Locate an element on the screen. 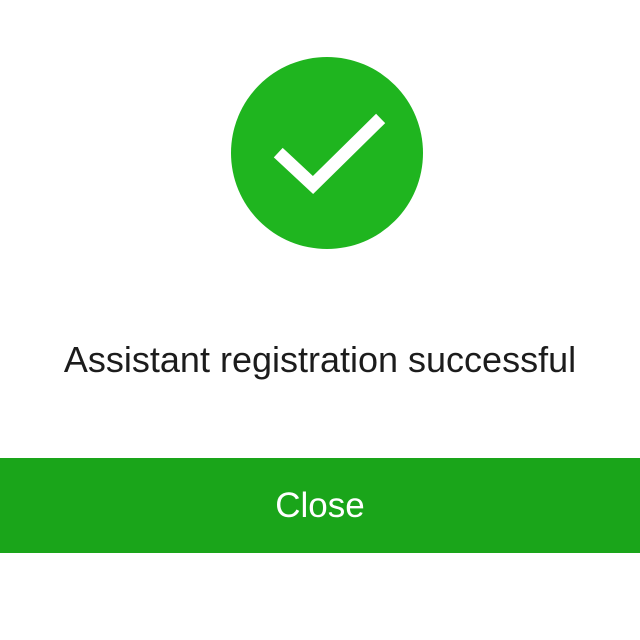  success-circle is located at coordinates (327, 153).